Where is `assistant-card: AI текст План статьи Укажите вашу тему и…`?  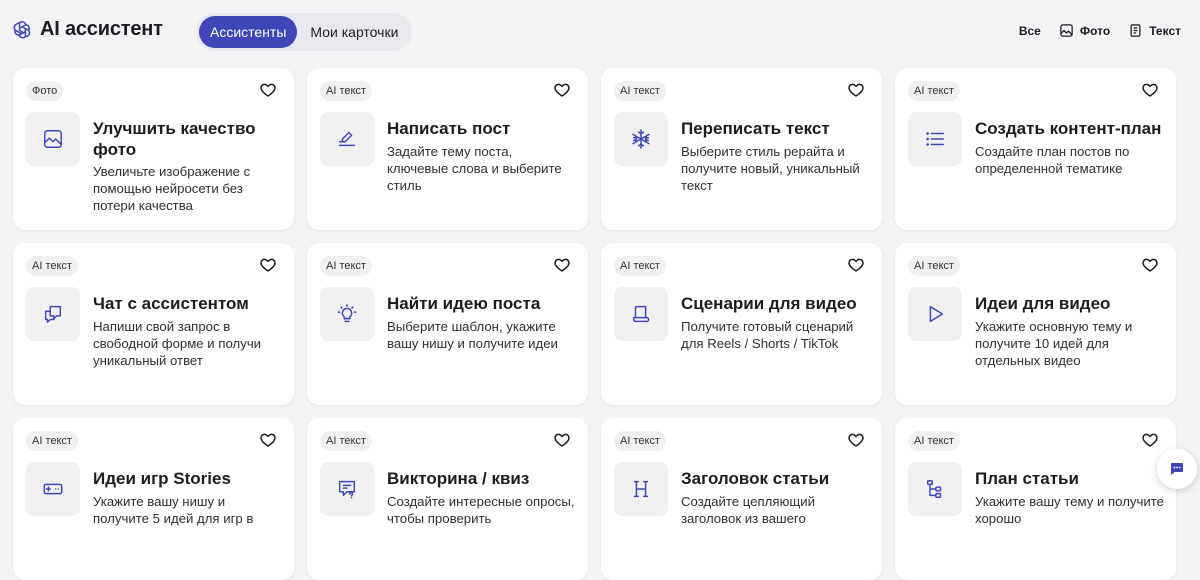
assistant-card: AI текст План статьи Укажите вашу тему и… is located at coordinates (1035, 499).